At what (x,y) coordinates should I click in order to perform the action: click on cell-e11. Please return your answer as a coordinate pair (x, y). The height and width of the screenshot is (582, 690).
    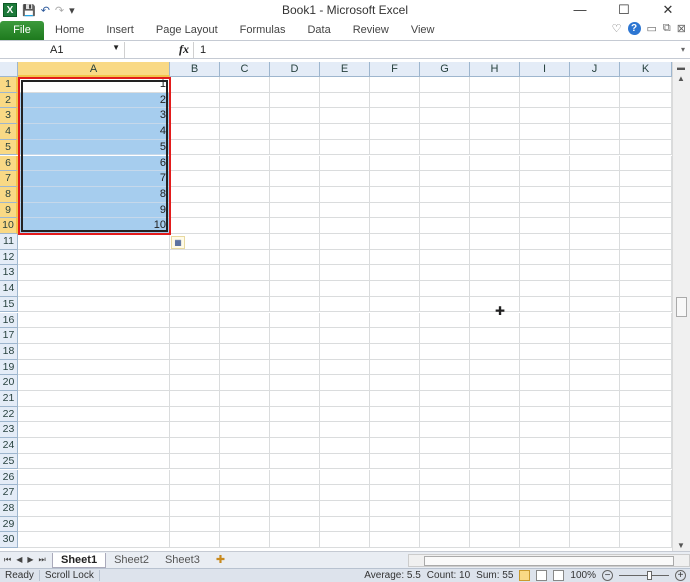
    Looking at the image, I should click on (345, 242).